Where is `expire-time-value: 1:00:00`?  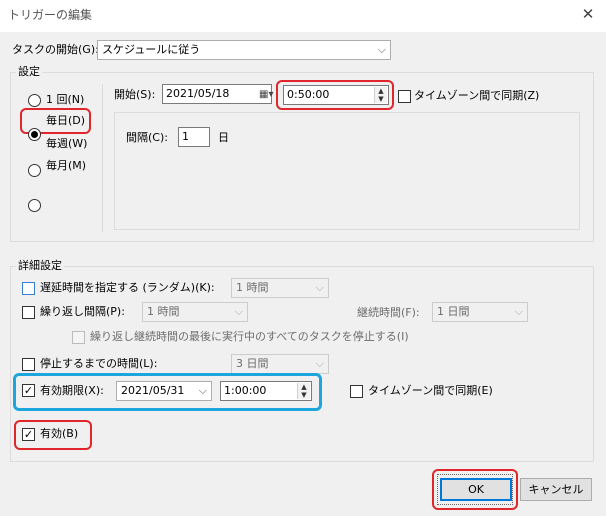 expire-time-value: 1:00:00 is located at coordinates (245, 390).